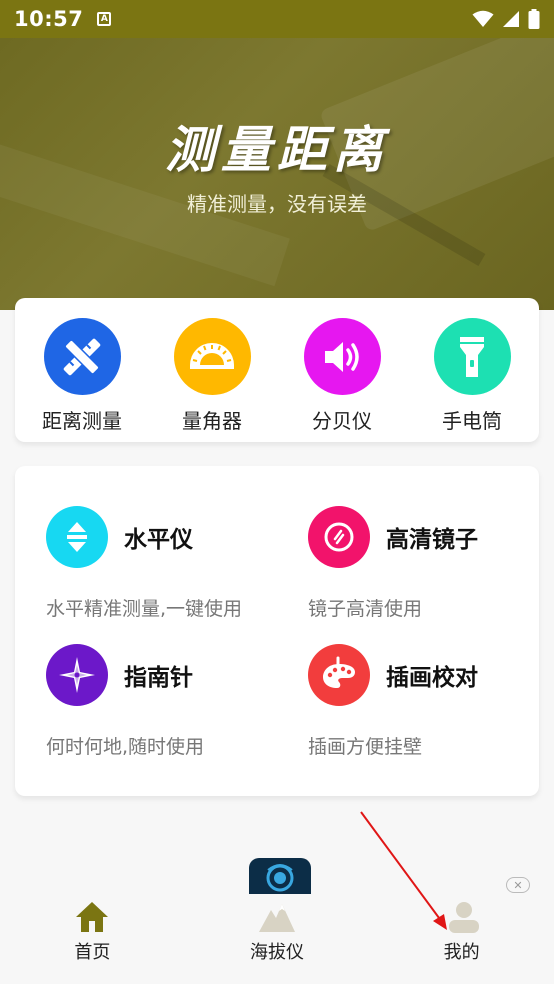 Image resolution: width=554 pixels, height=984 pixels. I want to click on nav-label: 首页, so click(92, 952).